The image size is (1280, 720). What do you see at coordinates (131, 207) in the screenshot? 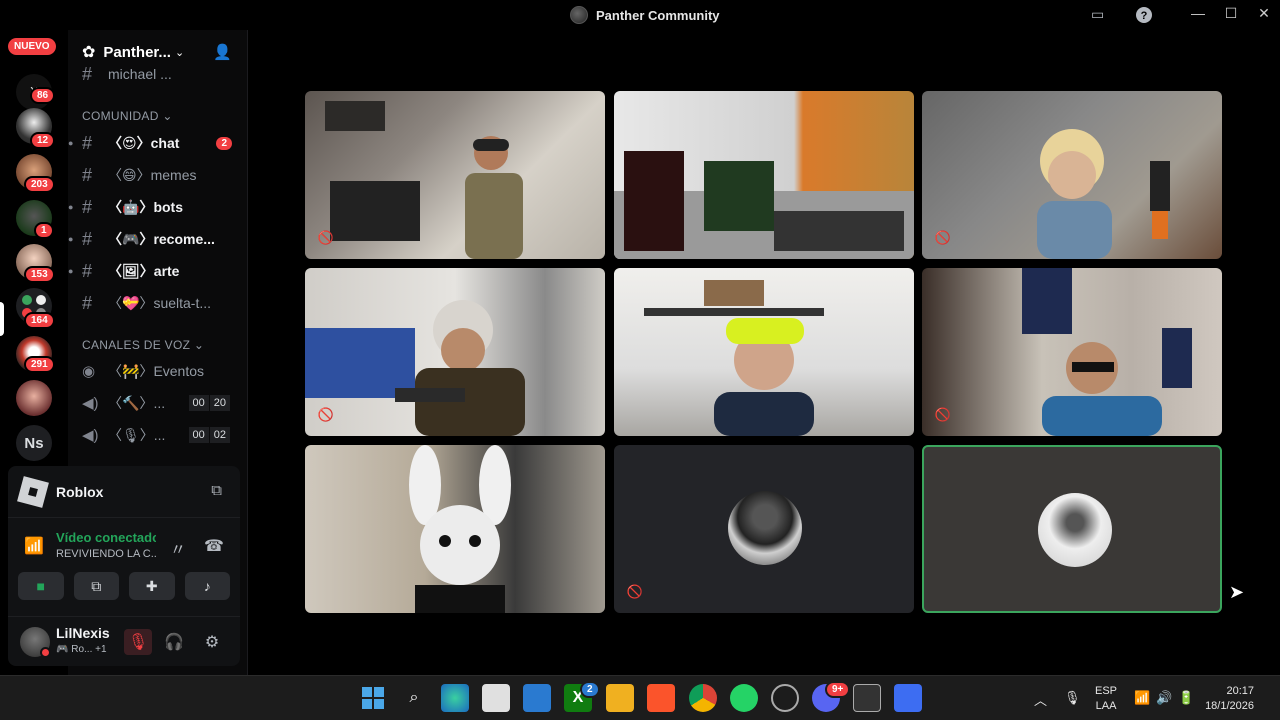
I see `channel-emoji: 〈🤖〉` at bounding box center [131, 207].